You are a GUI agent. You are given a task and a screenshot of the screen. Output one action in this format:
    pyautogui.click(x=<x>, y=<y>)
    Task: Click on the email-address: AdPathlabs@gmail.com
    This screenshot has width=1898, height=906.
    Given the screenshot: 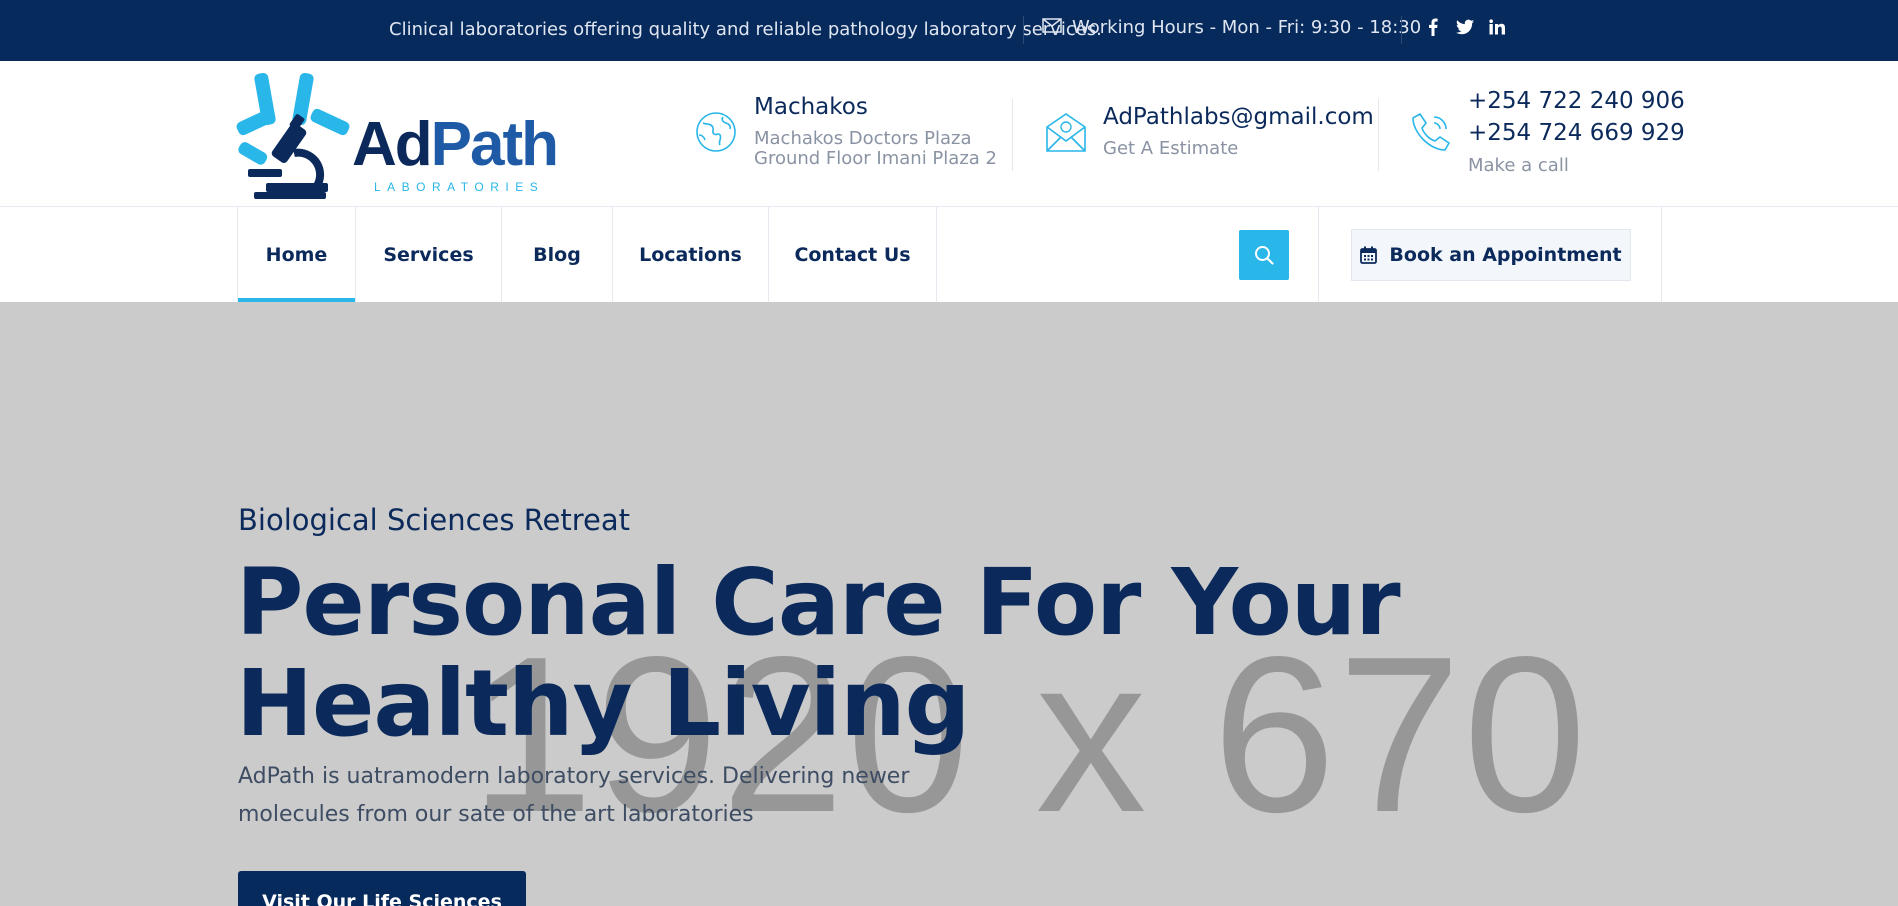 What is the action you would take?
    pyautogui.click(x=1238, y=117)
    